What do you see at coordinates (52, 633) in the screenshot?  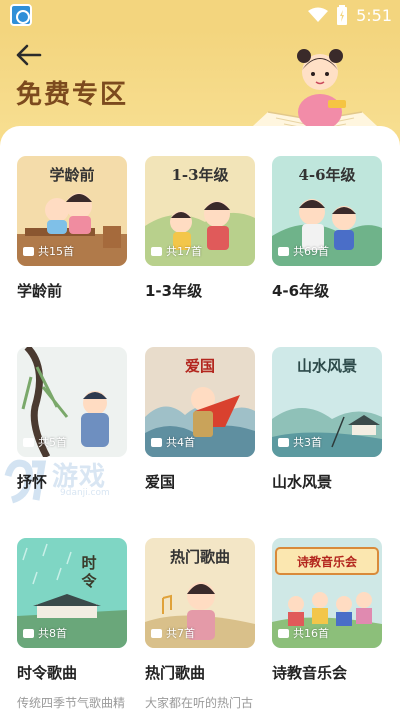 I see `song-count: 共8首` at bounding box center [52, 633].